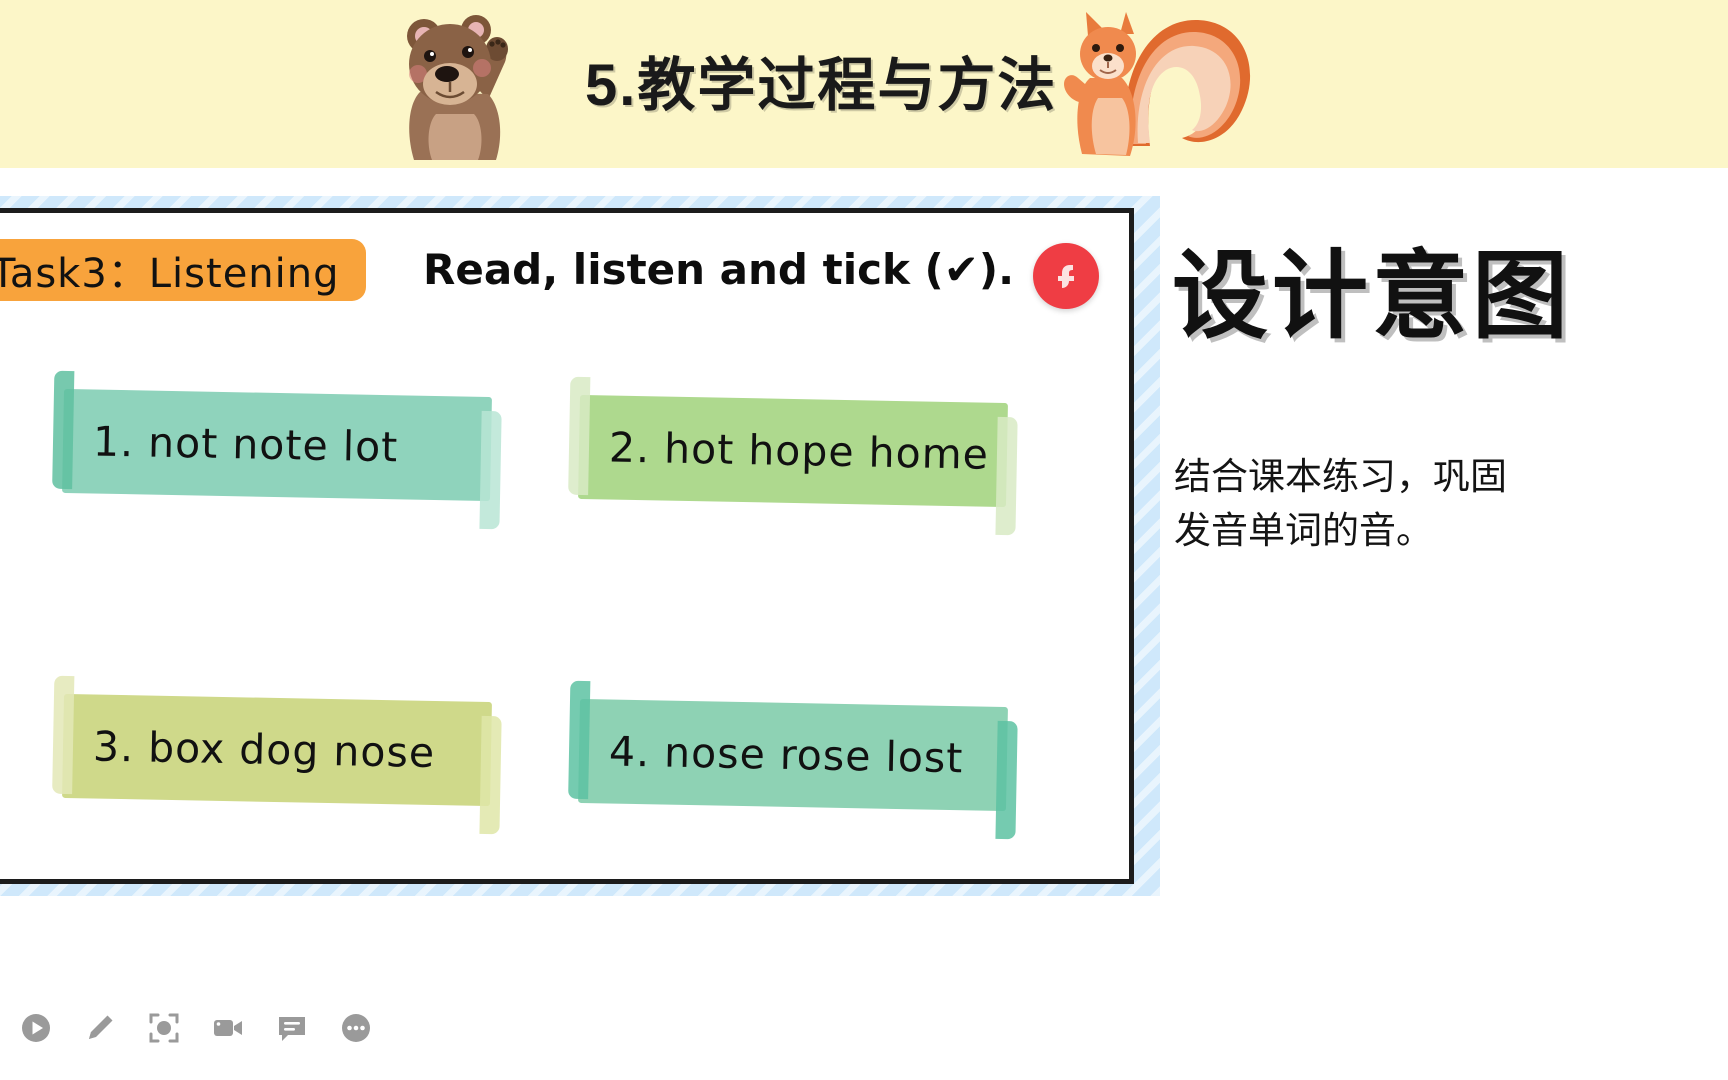 The image size is (1728, 1080). Describe the element at coordinates (1066, 276) in the screenshot. I see `flash-player-icon` at that location.